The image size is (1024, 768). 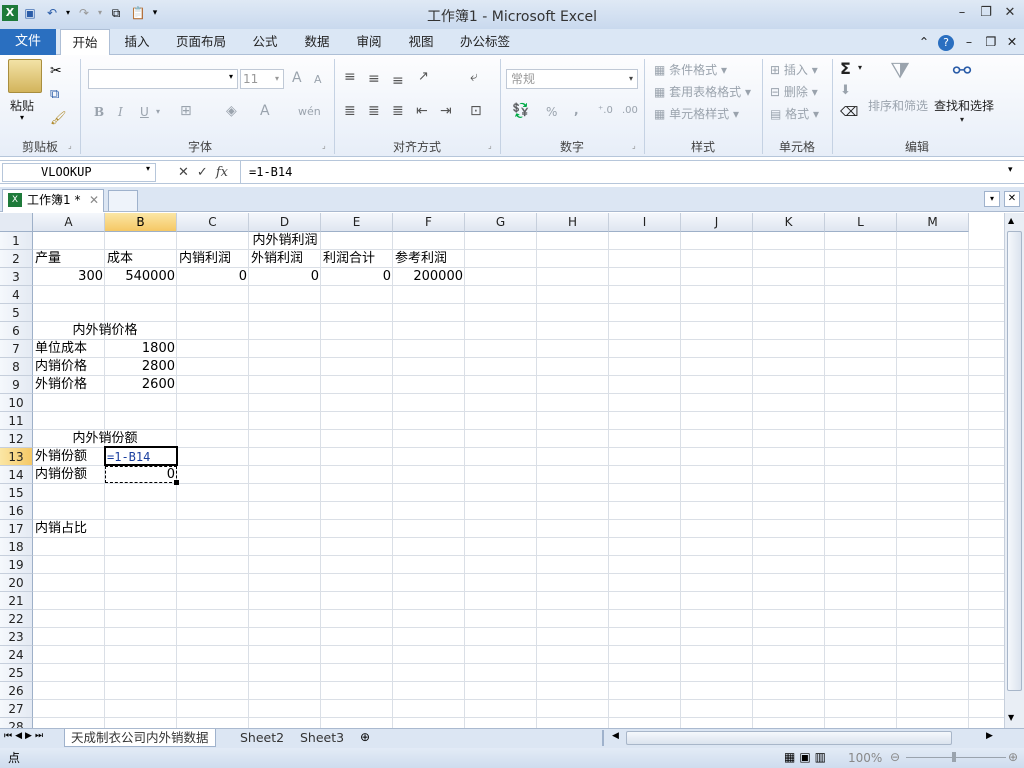 I want to click on row-header-15: 15, so click(x=16, y=493).